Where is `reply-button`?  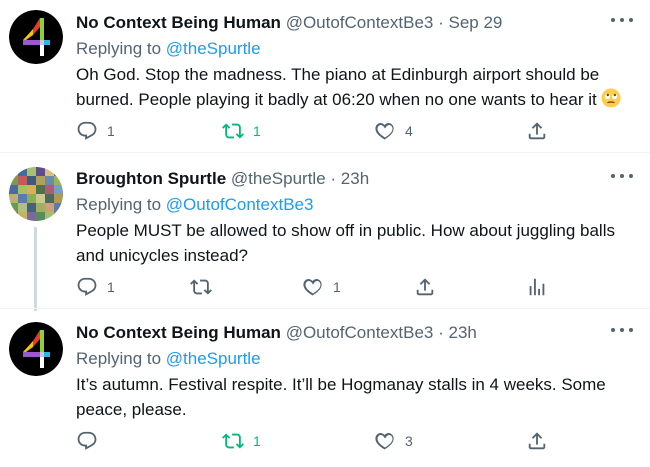
reply-button is located at coordinates (91, 441).